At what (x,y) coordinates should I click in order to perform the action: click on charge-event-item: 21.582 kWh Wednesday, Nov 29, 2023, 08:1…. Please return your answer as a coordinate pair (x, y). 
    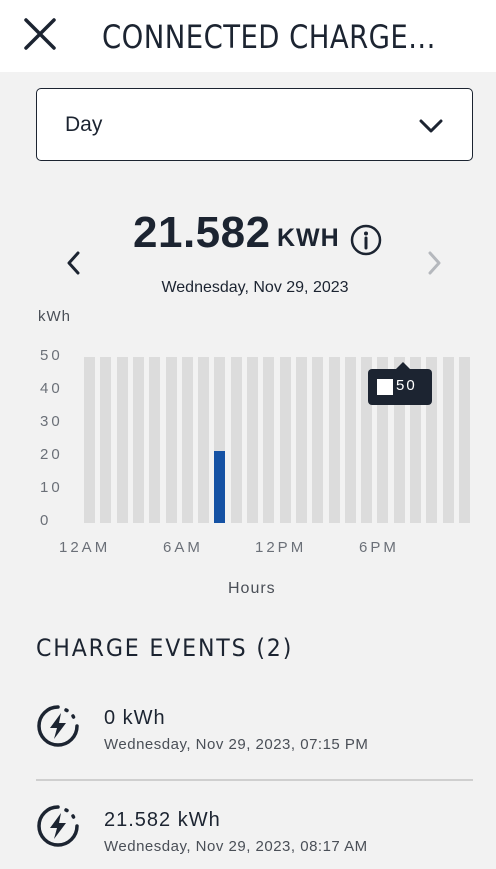
    Looking at the image, I should click on (248, 831).